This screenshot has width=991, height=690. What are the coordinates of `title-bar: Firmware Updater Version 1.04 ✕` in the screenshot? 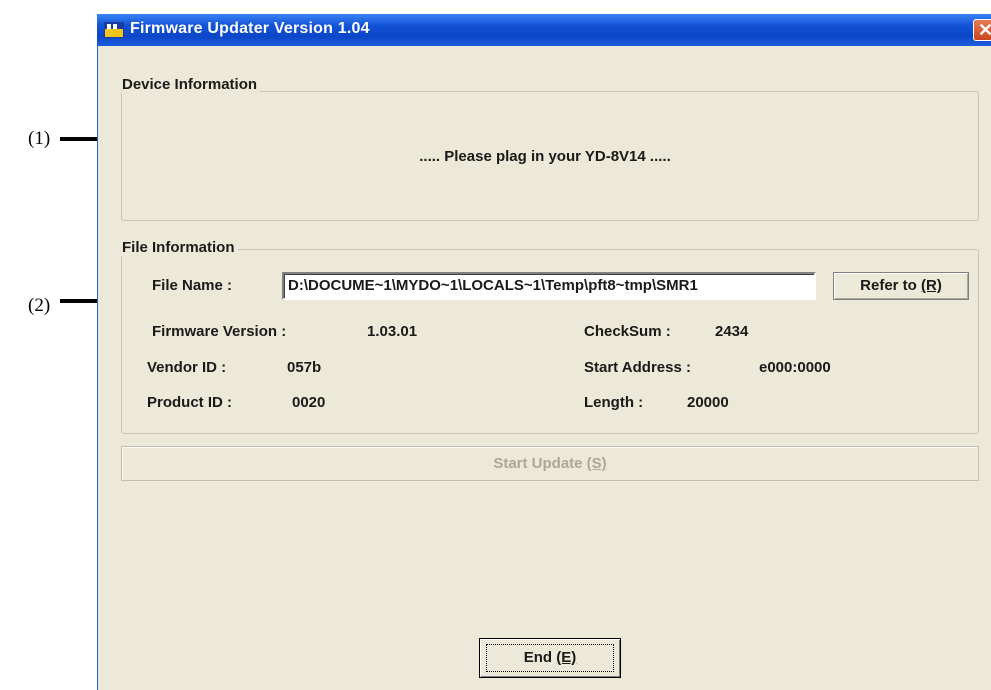 It's located at (544, 30).